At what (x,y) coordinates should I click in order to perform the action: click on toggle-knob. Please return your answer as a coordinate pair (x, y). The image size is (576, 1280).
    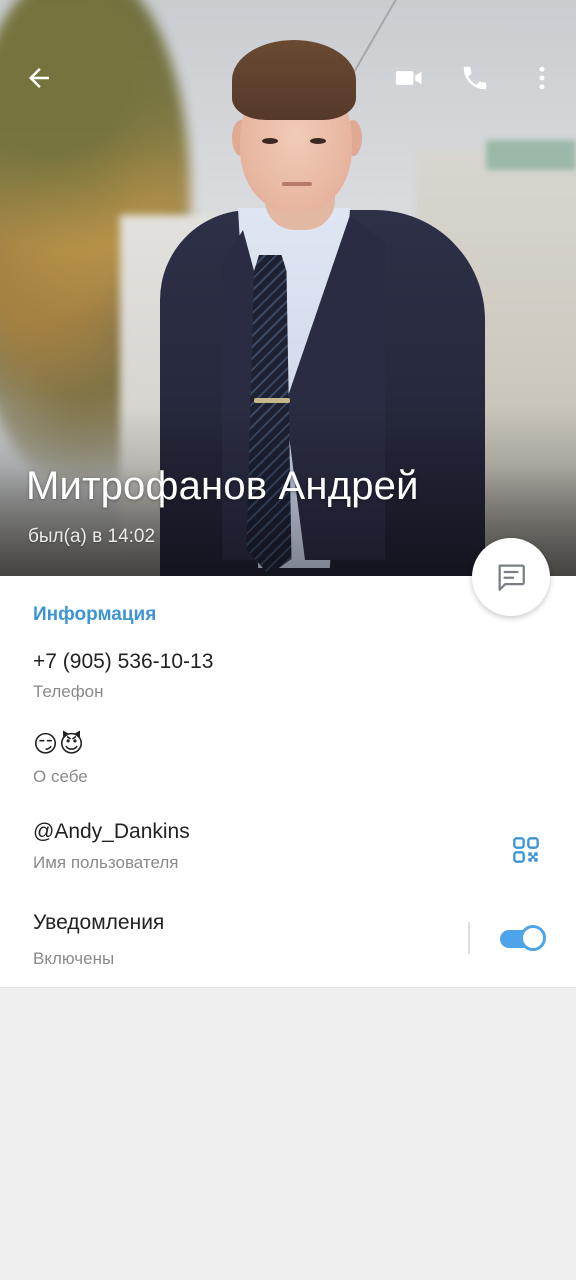
    Looking at the image, I should click on (533, 938).